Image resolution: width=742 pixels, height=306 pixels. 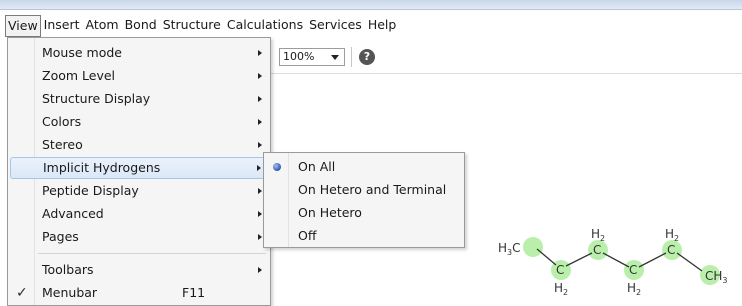 What do you see at coordinates (192, 26) in the screenshot?
I see `menu-structure: Structure` at bounding box center [192, 26].